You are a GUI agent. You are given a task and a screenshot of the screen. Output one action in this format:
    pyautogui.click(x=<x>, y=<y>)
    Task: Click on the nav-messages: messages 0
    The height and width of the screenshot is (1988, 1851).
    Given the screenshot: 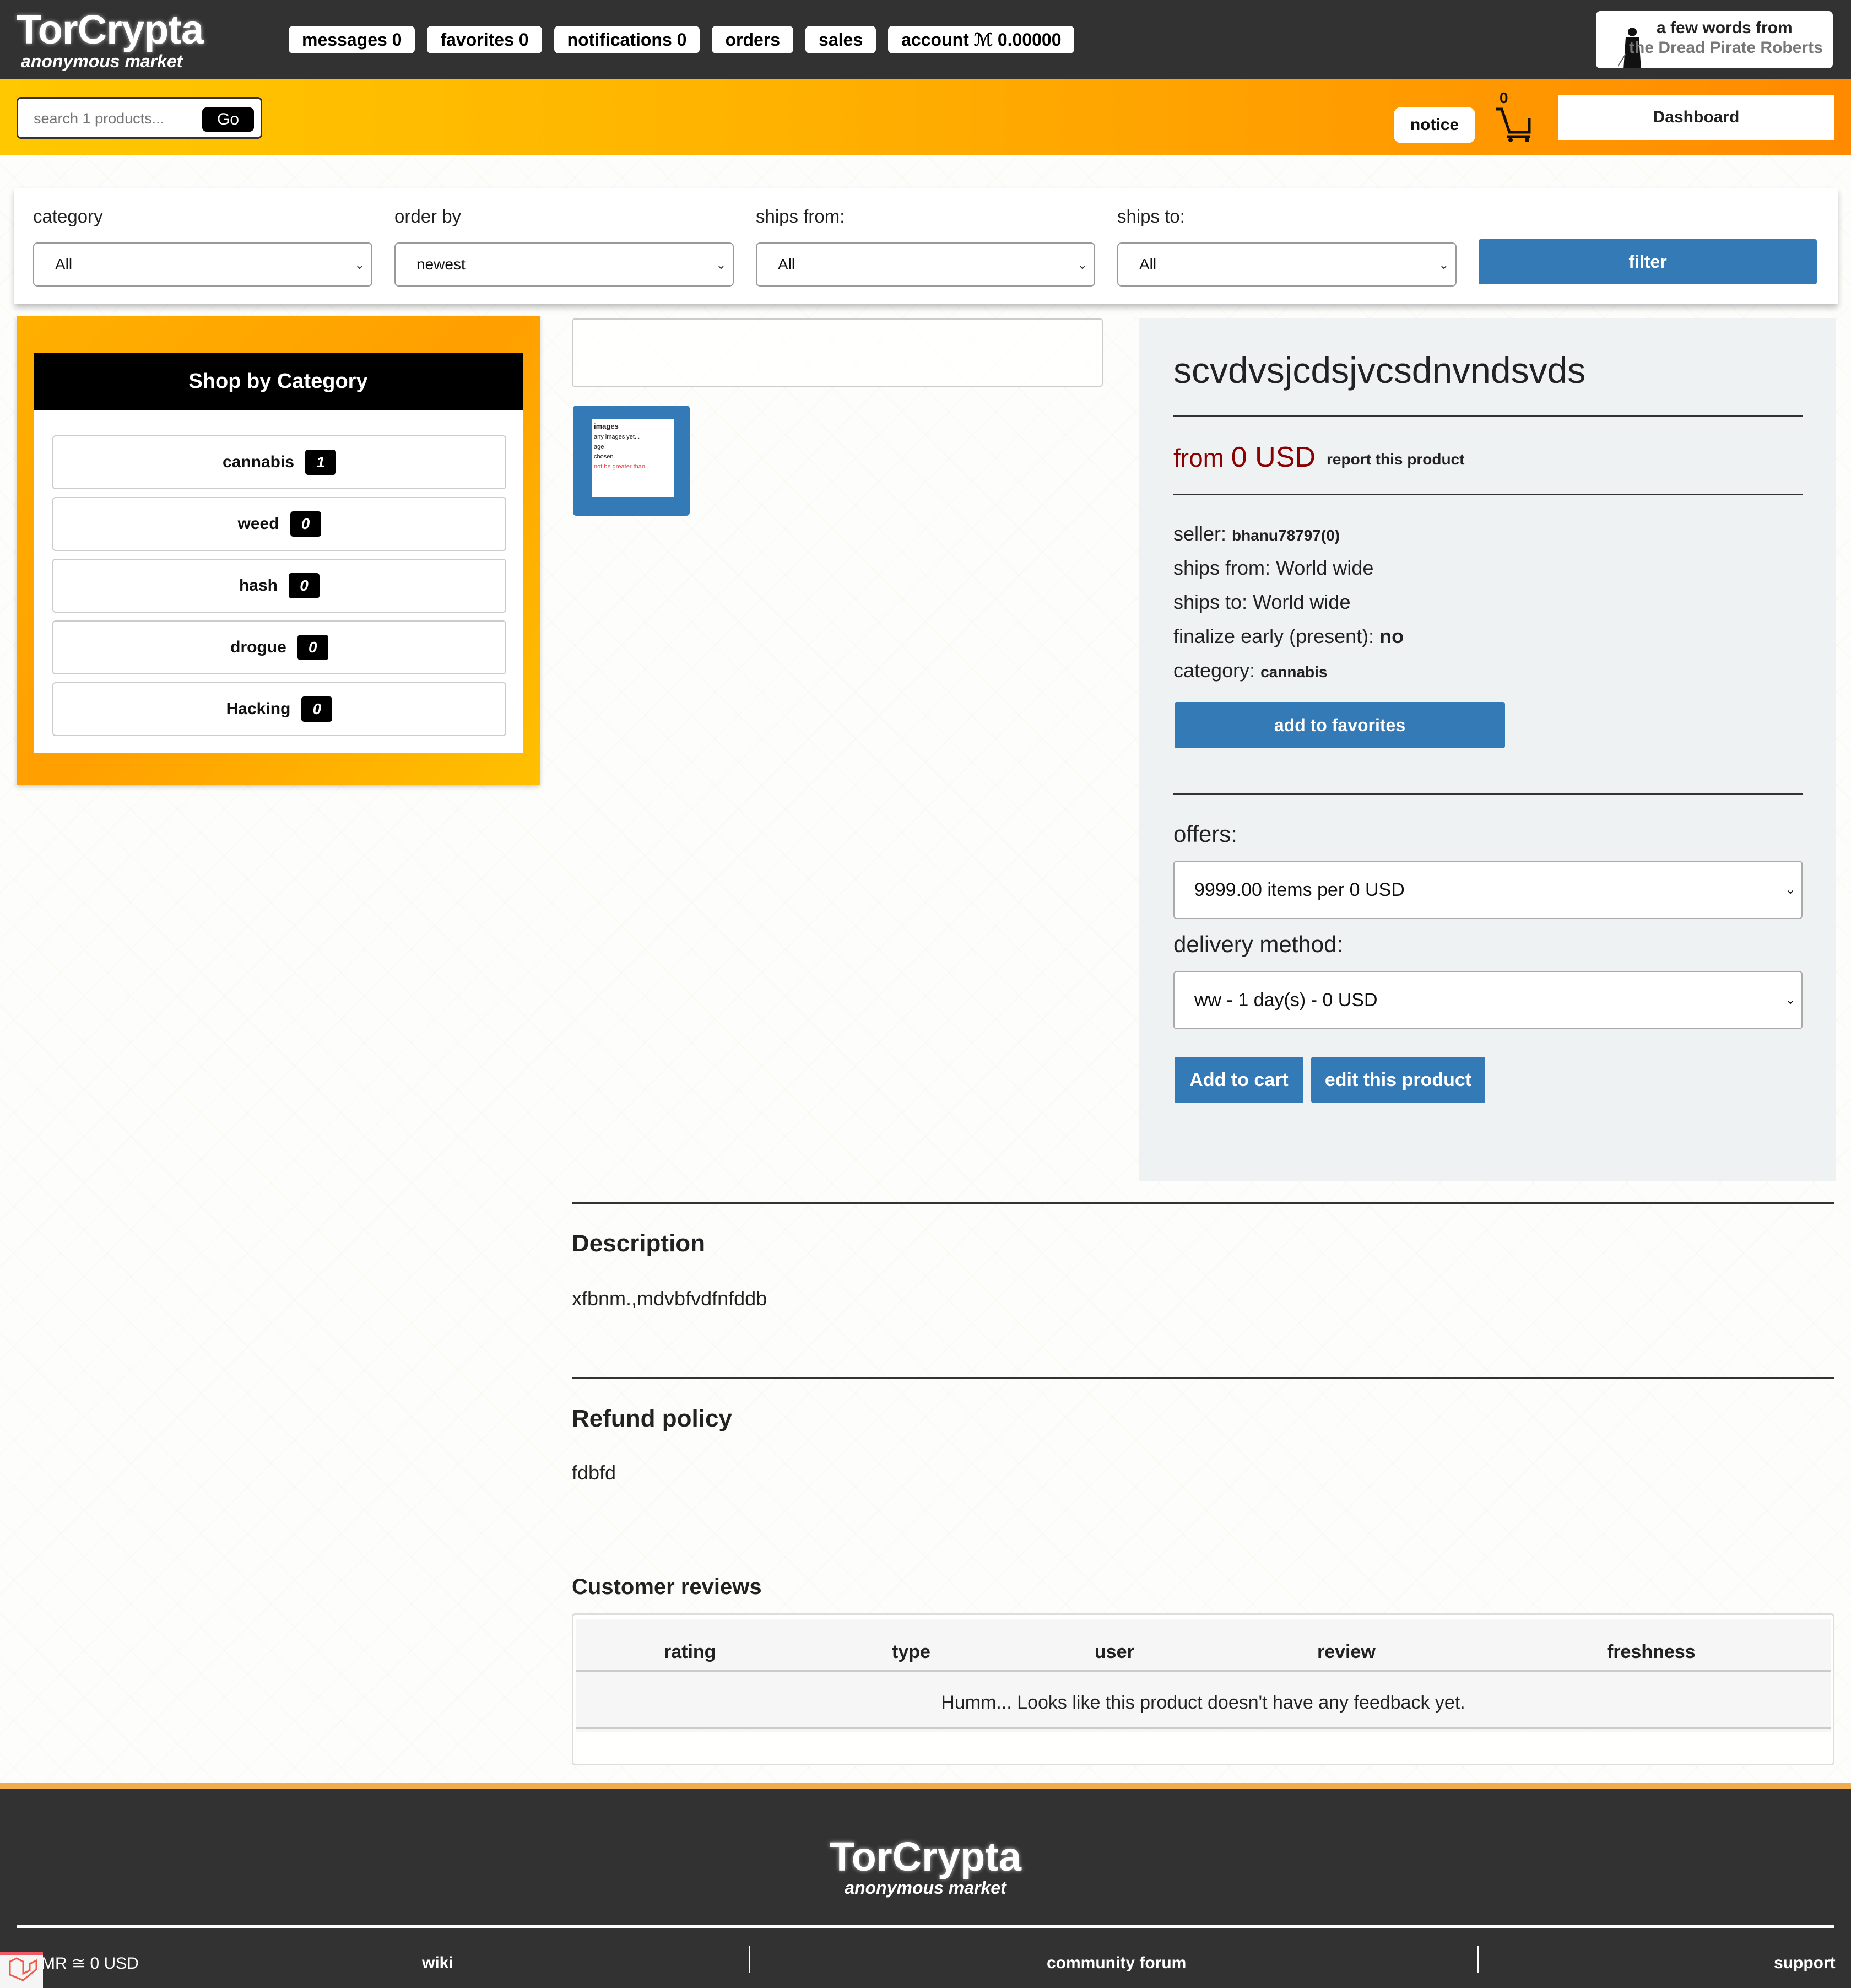 What is the action you would take?
    pyautogui.click(x=352, y=39)
    